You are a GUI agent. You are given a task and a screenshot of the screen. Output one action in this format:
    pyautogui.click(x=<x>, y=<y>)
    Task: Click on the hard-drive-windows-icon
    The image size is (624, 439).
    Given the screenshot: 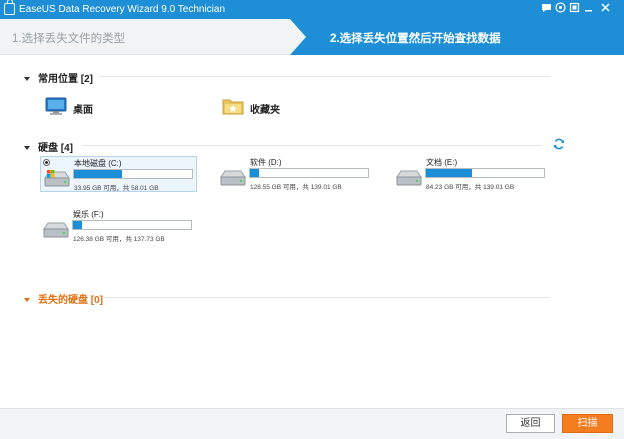 What is the action you would take?
    pyautogui.click(x=57, y=179)
    